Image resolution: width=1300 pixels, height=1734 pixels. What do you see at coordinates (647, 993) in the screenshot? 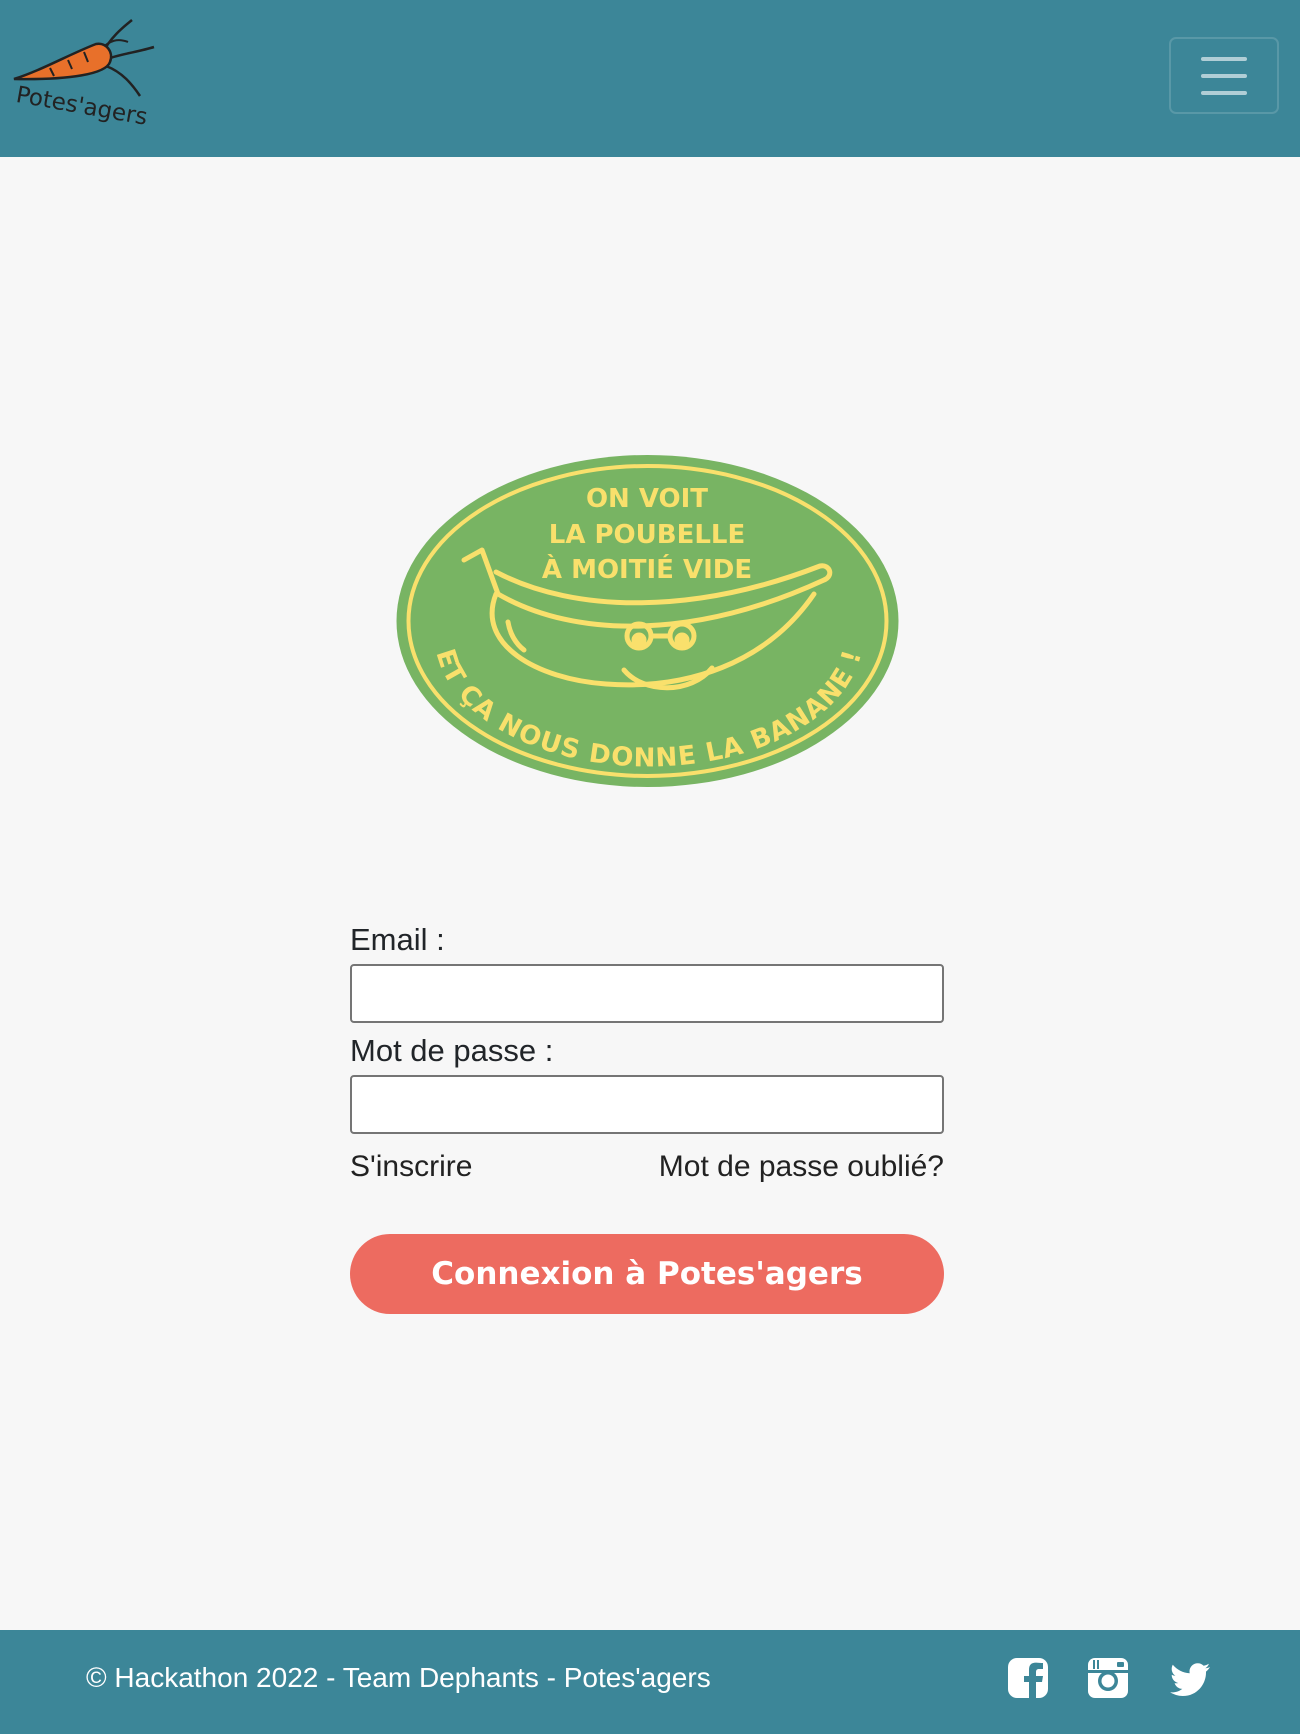
I see `email-input` at bounding box center [647, 993].